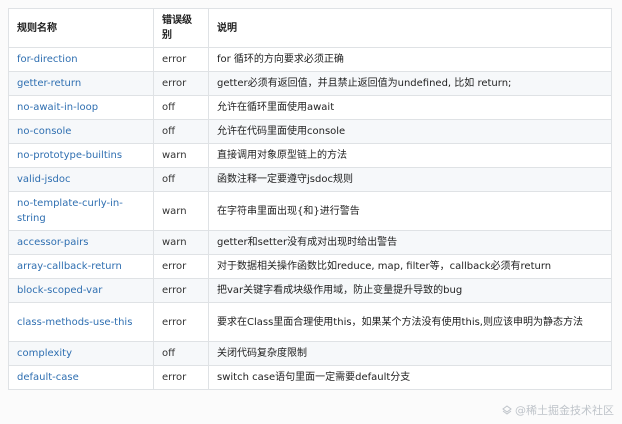 Image resolution: width=622 pixels, height=424 pixels. What do you see at coordinates (507, 410) in the screenshot?
I see `juejin-logo-icon` at bounding box center [507, 410].